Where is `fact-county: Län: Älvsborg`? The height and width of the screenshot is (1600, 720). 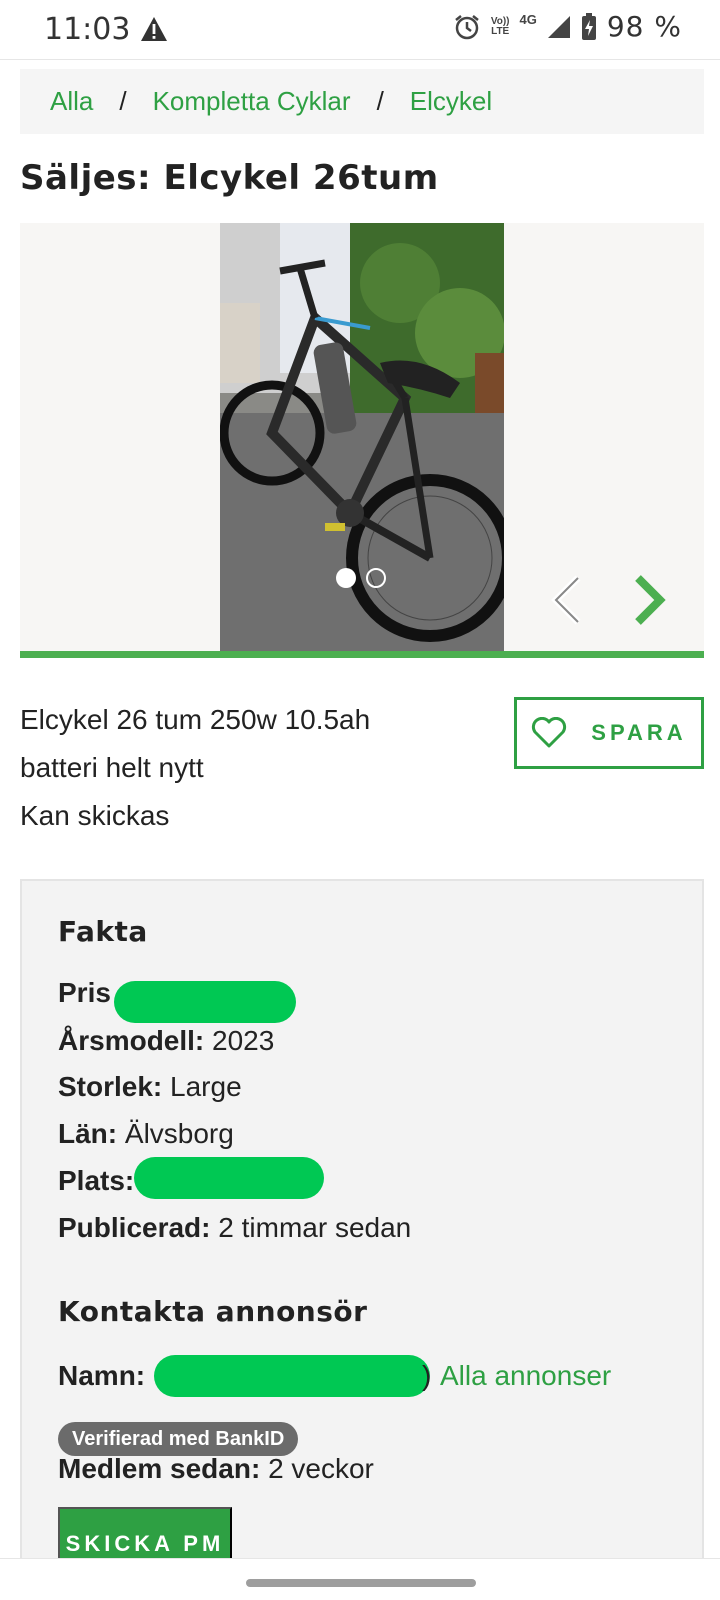
fact-county: Län: Älvsborg is located at coordinates (146, 1134).